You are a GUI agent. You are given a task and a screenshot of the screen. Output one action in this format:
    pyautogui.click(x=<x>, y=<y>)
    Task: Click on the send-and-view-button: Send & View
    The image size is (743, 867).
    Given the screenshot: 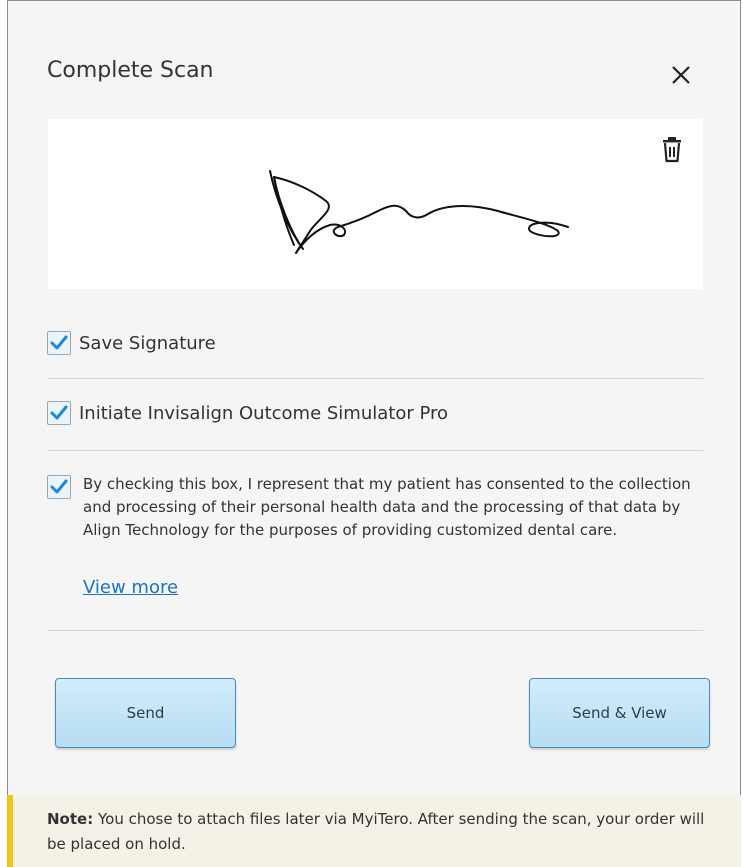 What is the action you would take?
    pyautogui.click(x=619, y=713)
    